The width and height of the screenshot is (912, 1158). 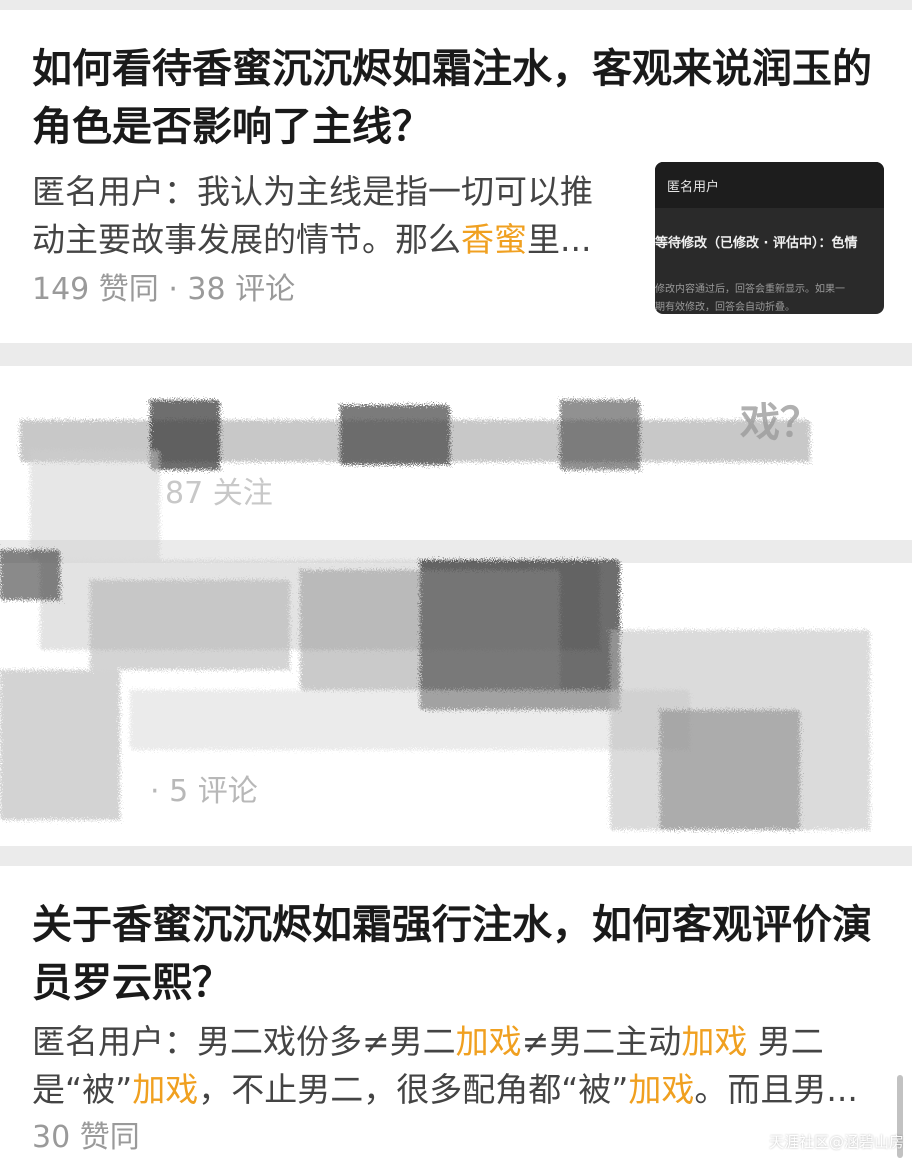 I want to click on excerpt-text: ≠男二主动, so click(x=601, y=1041).